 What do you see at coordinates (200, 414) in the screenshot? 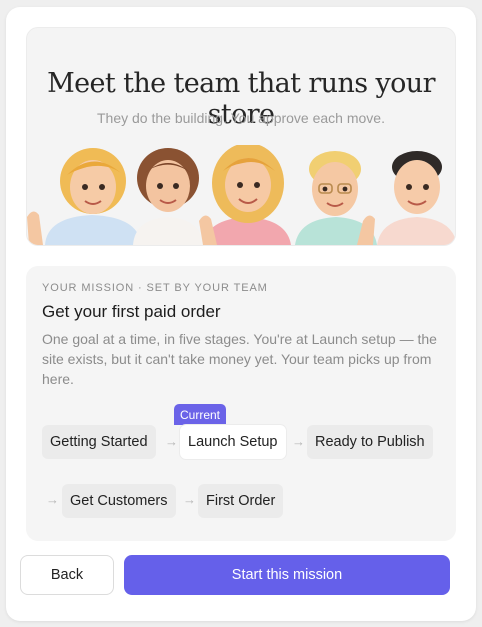
I see `current-stage-badge: Current` at bounding box center [200, 414].